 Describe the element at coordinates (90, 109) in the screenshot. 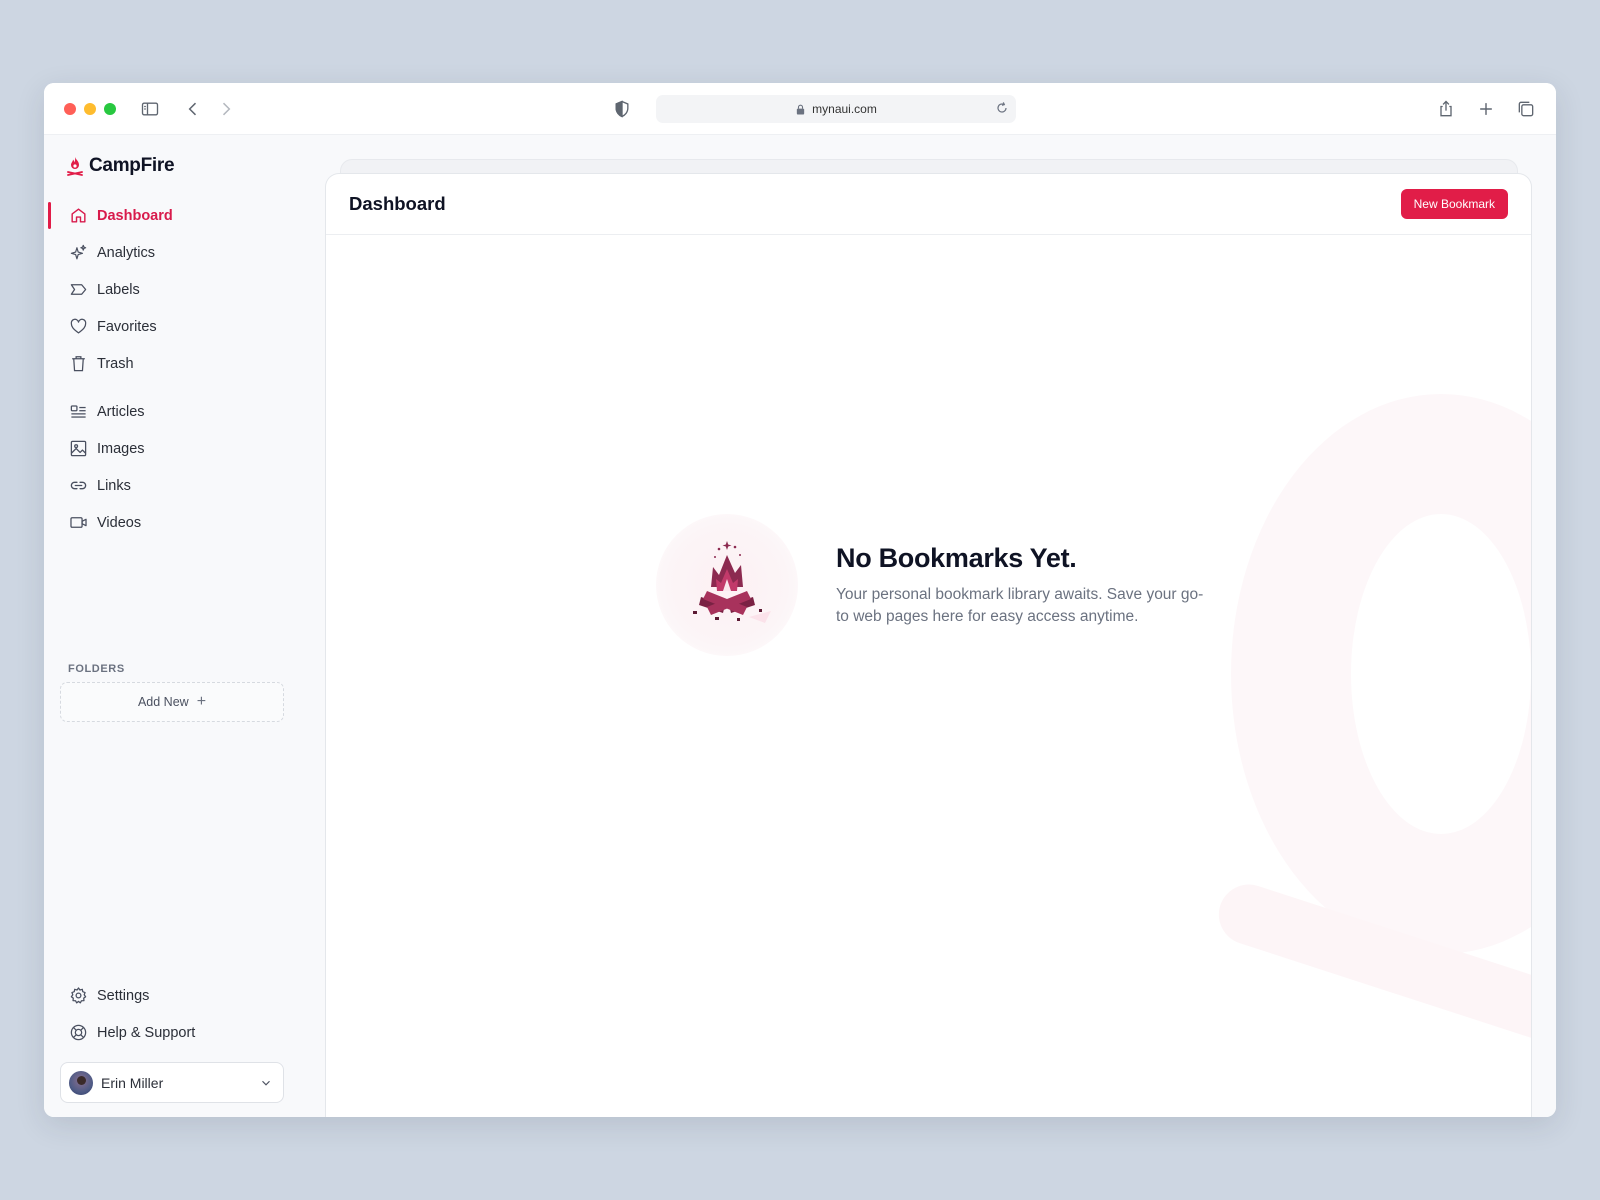

I see `minimize-window-button` at that location.